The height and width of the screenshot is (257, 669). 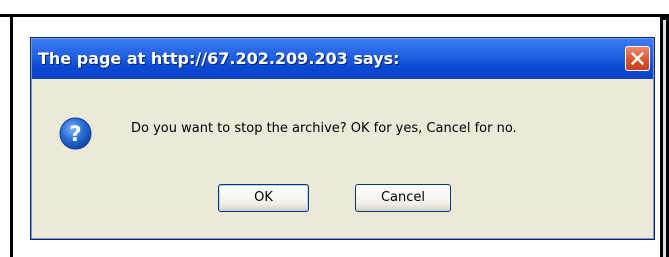 I want to click on background-frame-top, so click(x=334, y=15).